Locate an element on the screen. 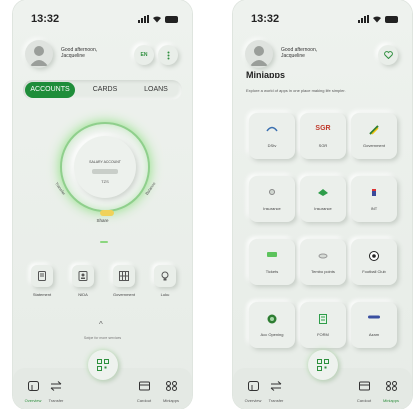 The width and height of the screenshot is (417, 409). app-card-acc-opening: Acc Opening is located at coordinates (272, 325).